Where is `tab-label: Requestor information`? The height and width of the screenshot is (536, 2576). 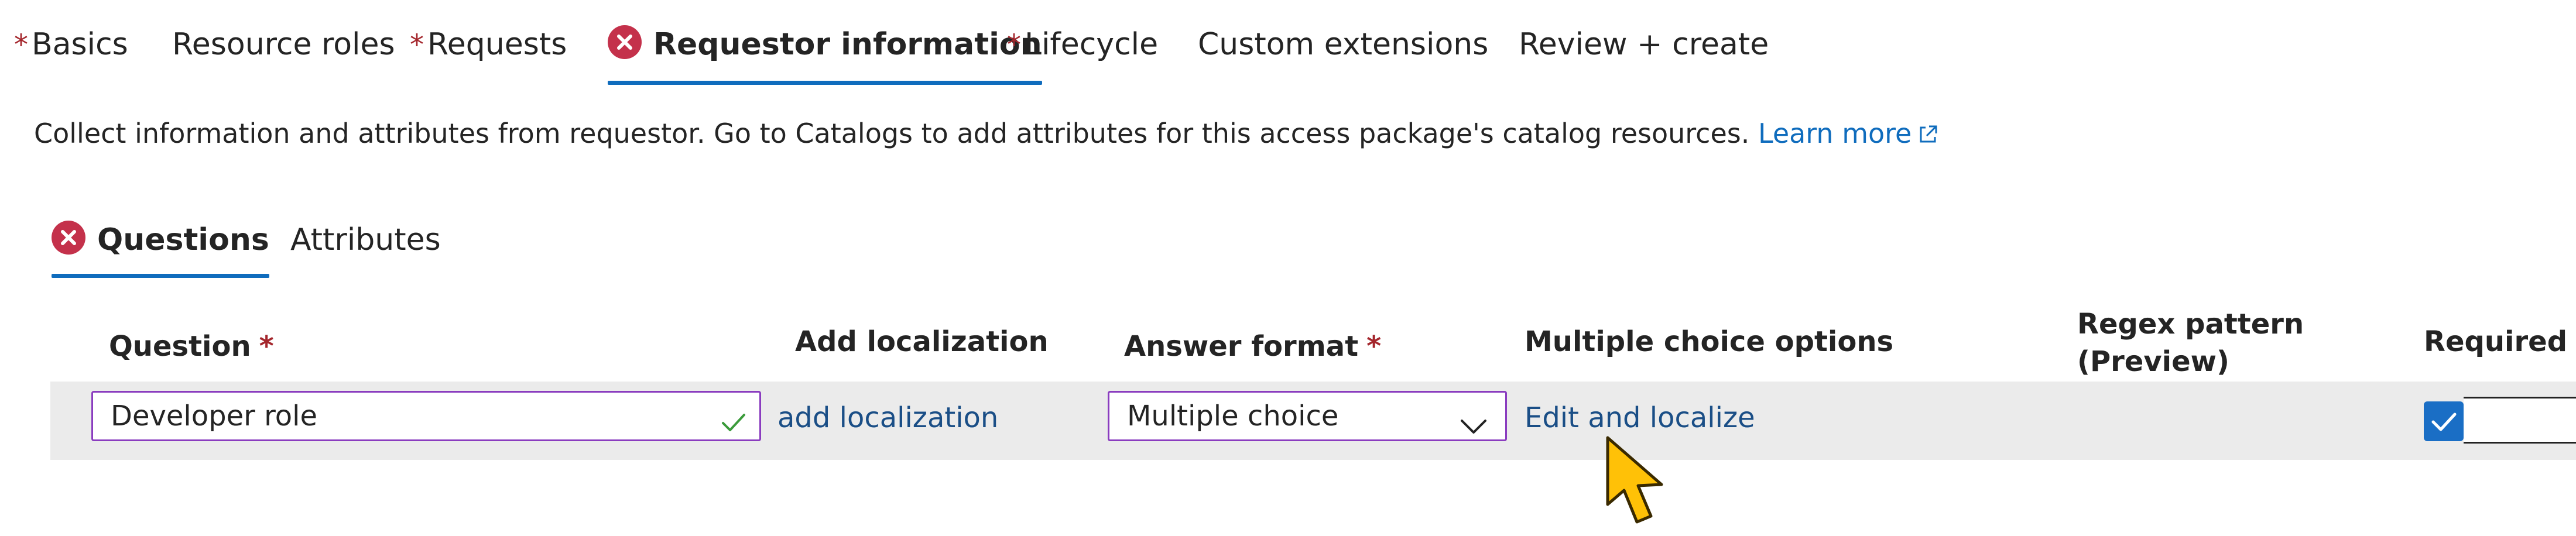
tab-label: Requestor information is located at coordinates (847, 44).